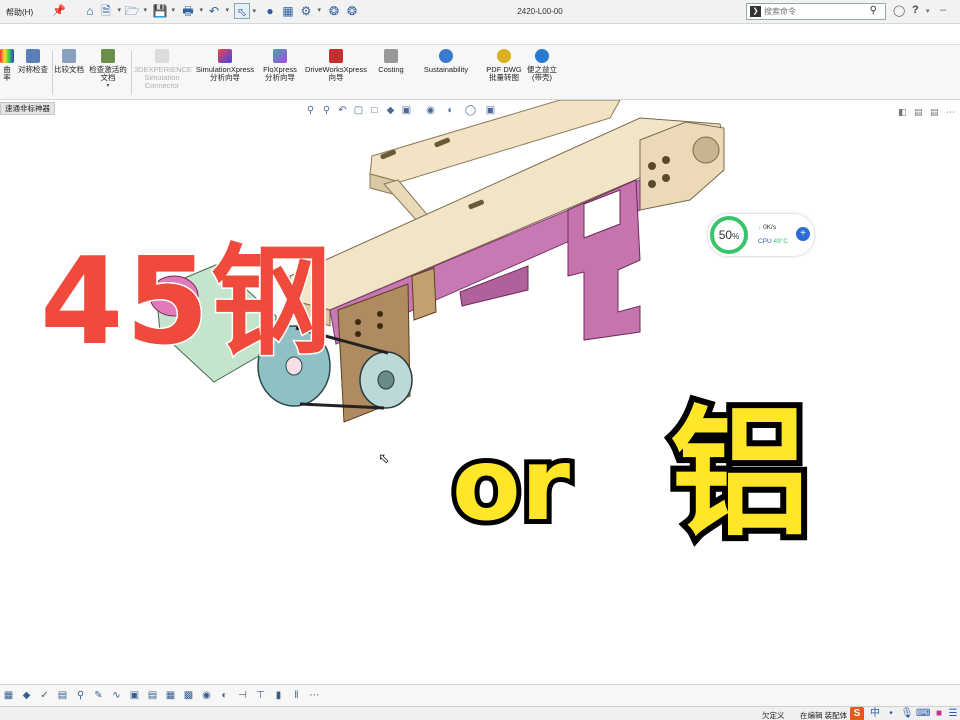 The image size is (960, 720). Describe the element at coordinates (245, 11) in the screenshot. I see `select-pointer-icon: ⬁` at that location.